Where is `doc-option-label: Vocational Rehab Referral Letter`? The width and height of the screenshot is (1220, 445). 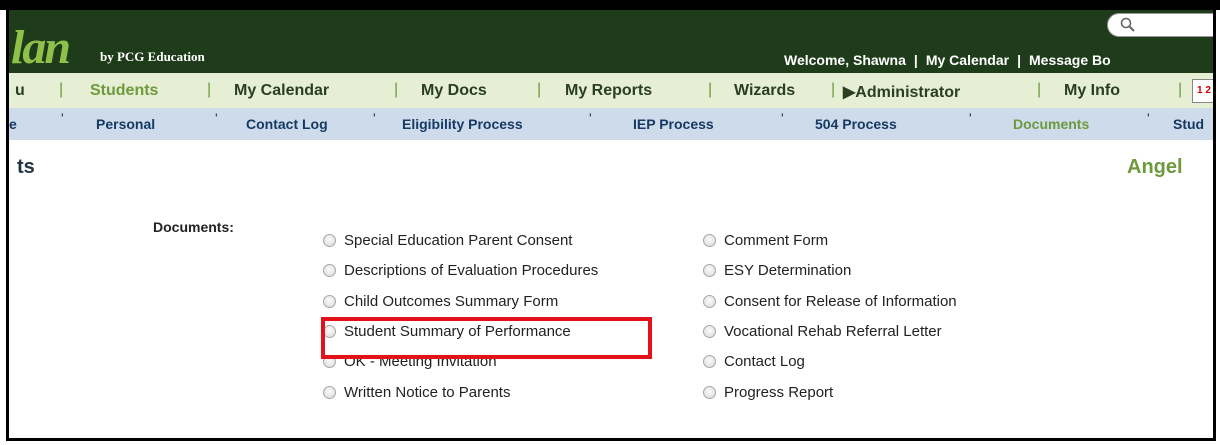 doc-option-label: Vocational Rehab Referral Letter is located at coordinates (833, 331).